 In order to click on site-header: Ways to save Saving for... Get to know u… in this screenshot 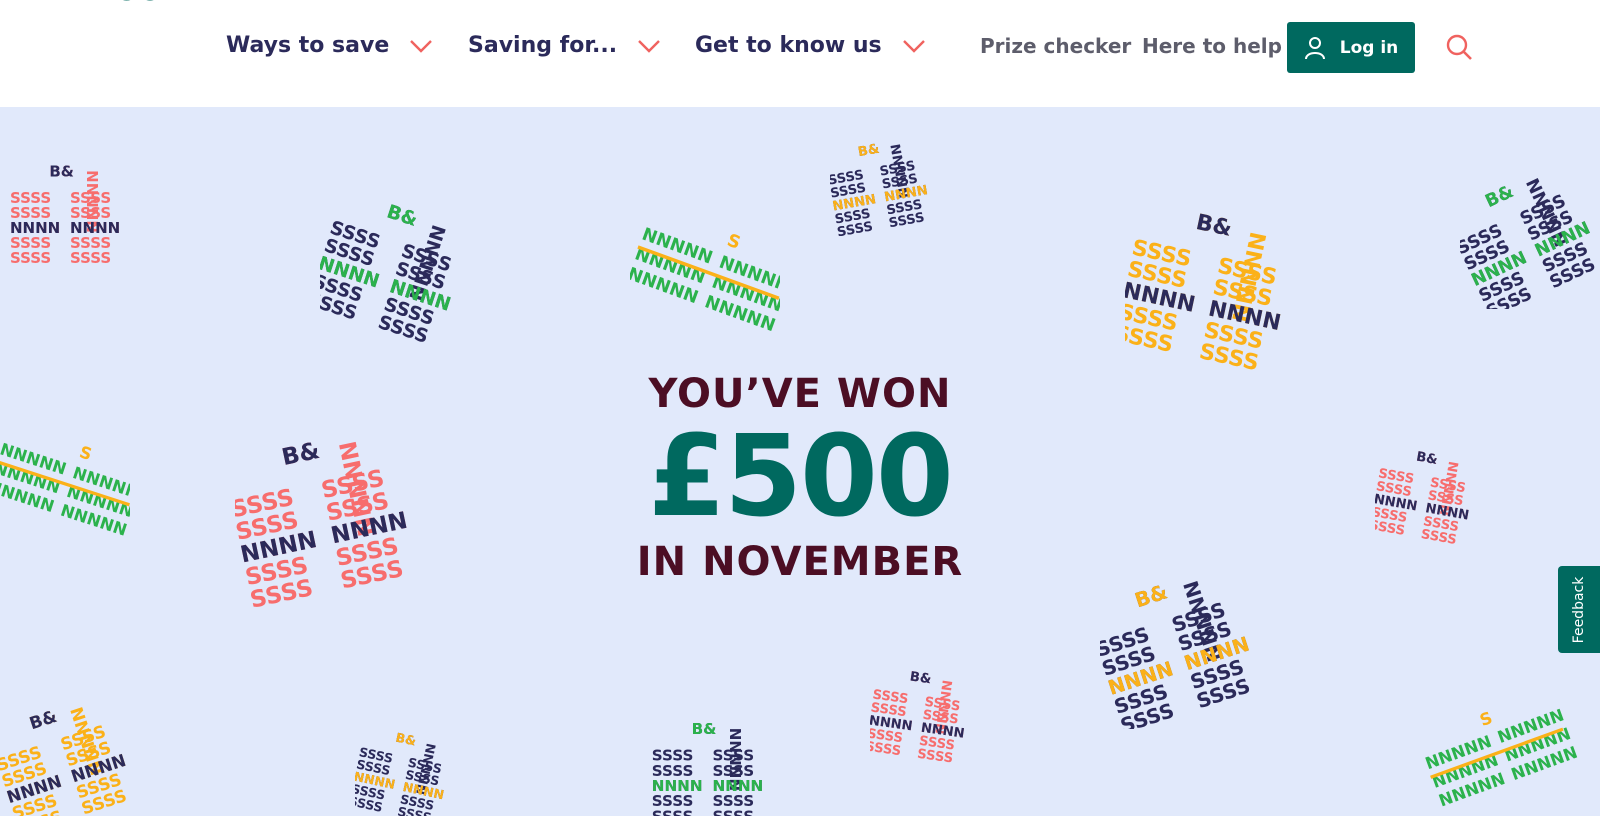, I will do `click(800, 53)`.